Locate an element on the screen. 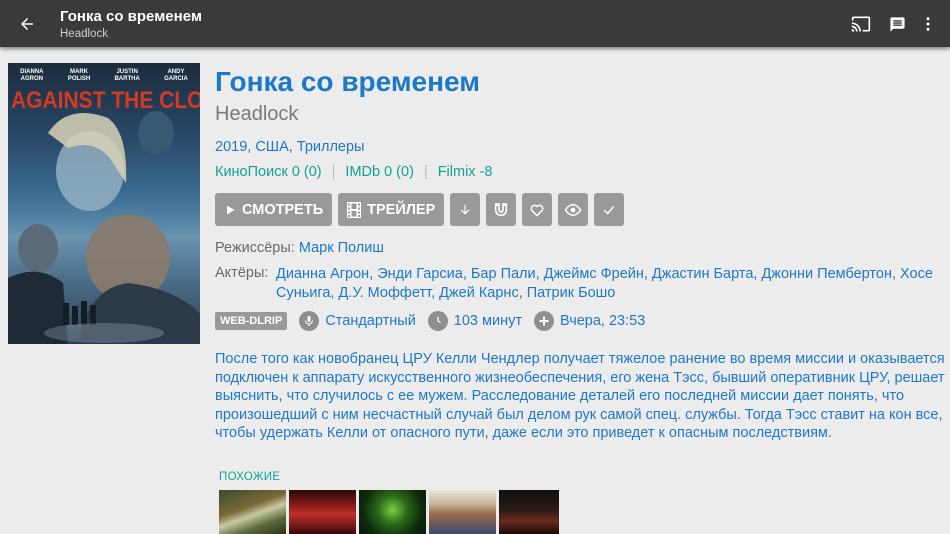  cast-icon is located at coordinates (861, 24).